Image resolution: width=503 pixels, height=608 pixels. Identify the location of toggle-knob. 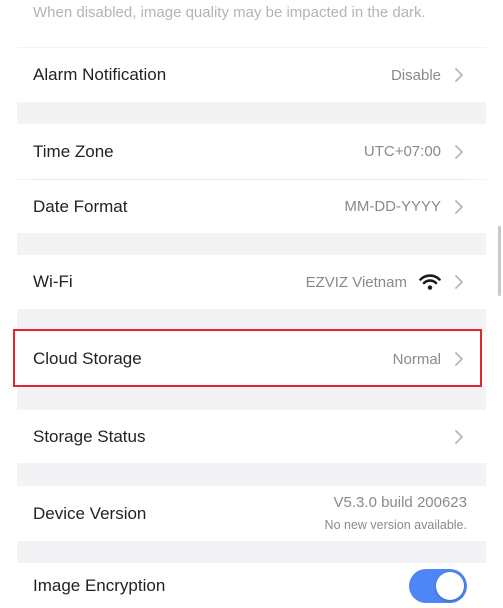
(450, 585).